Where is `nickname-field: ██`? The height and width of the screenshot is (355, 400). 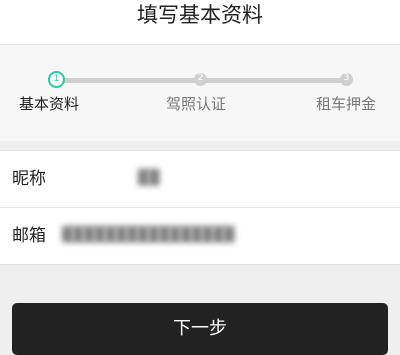
nickname-field: ██ is located at coordinates (149, 178).